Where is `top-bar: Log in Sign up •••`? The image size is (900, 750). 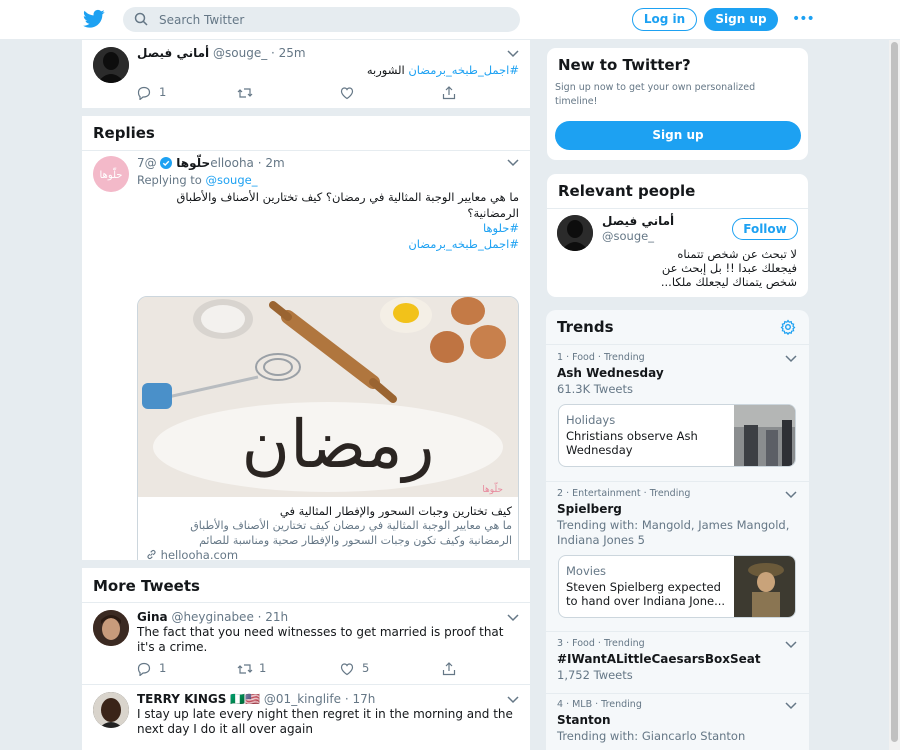 top-bar: Log in Sign up ••• is located at coordinates (450, 20).